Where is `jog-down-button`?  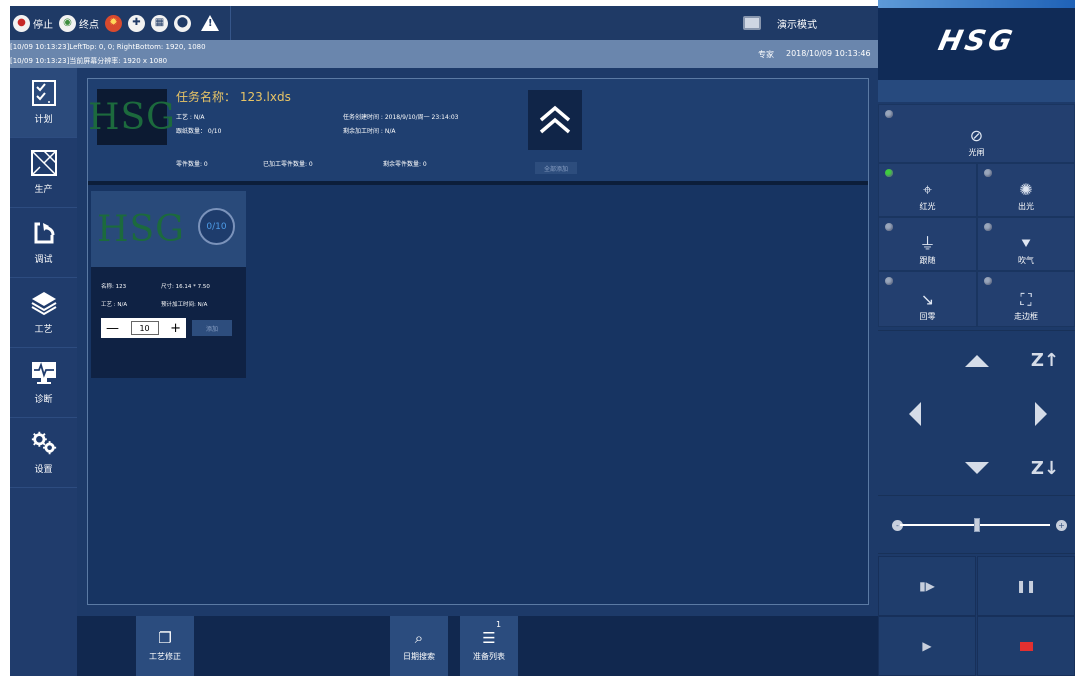
jog-down-button is located at coordinates (977, 468).